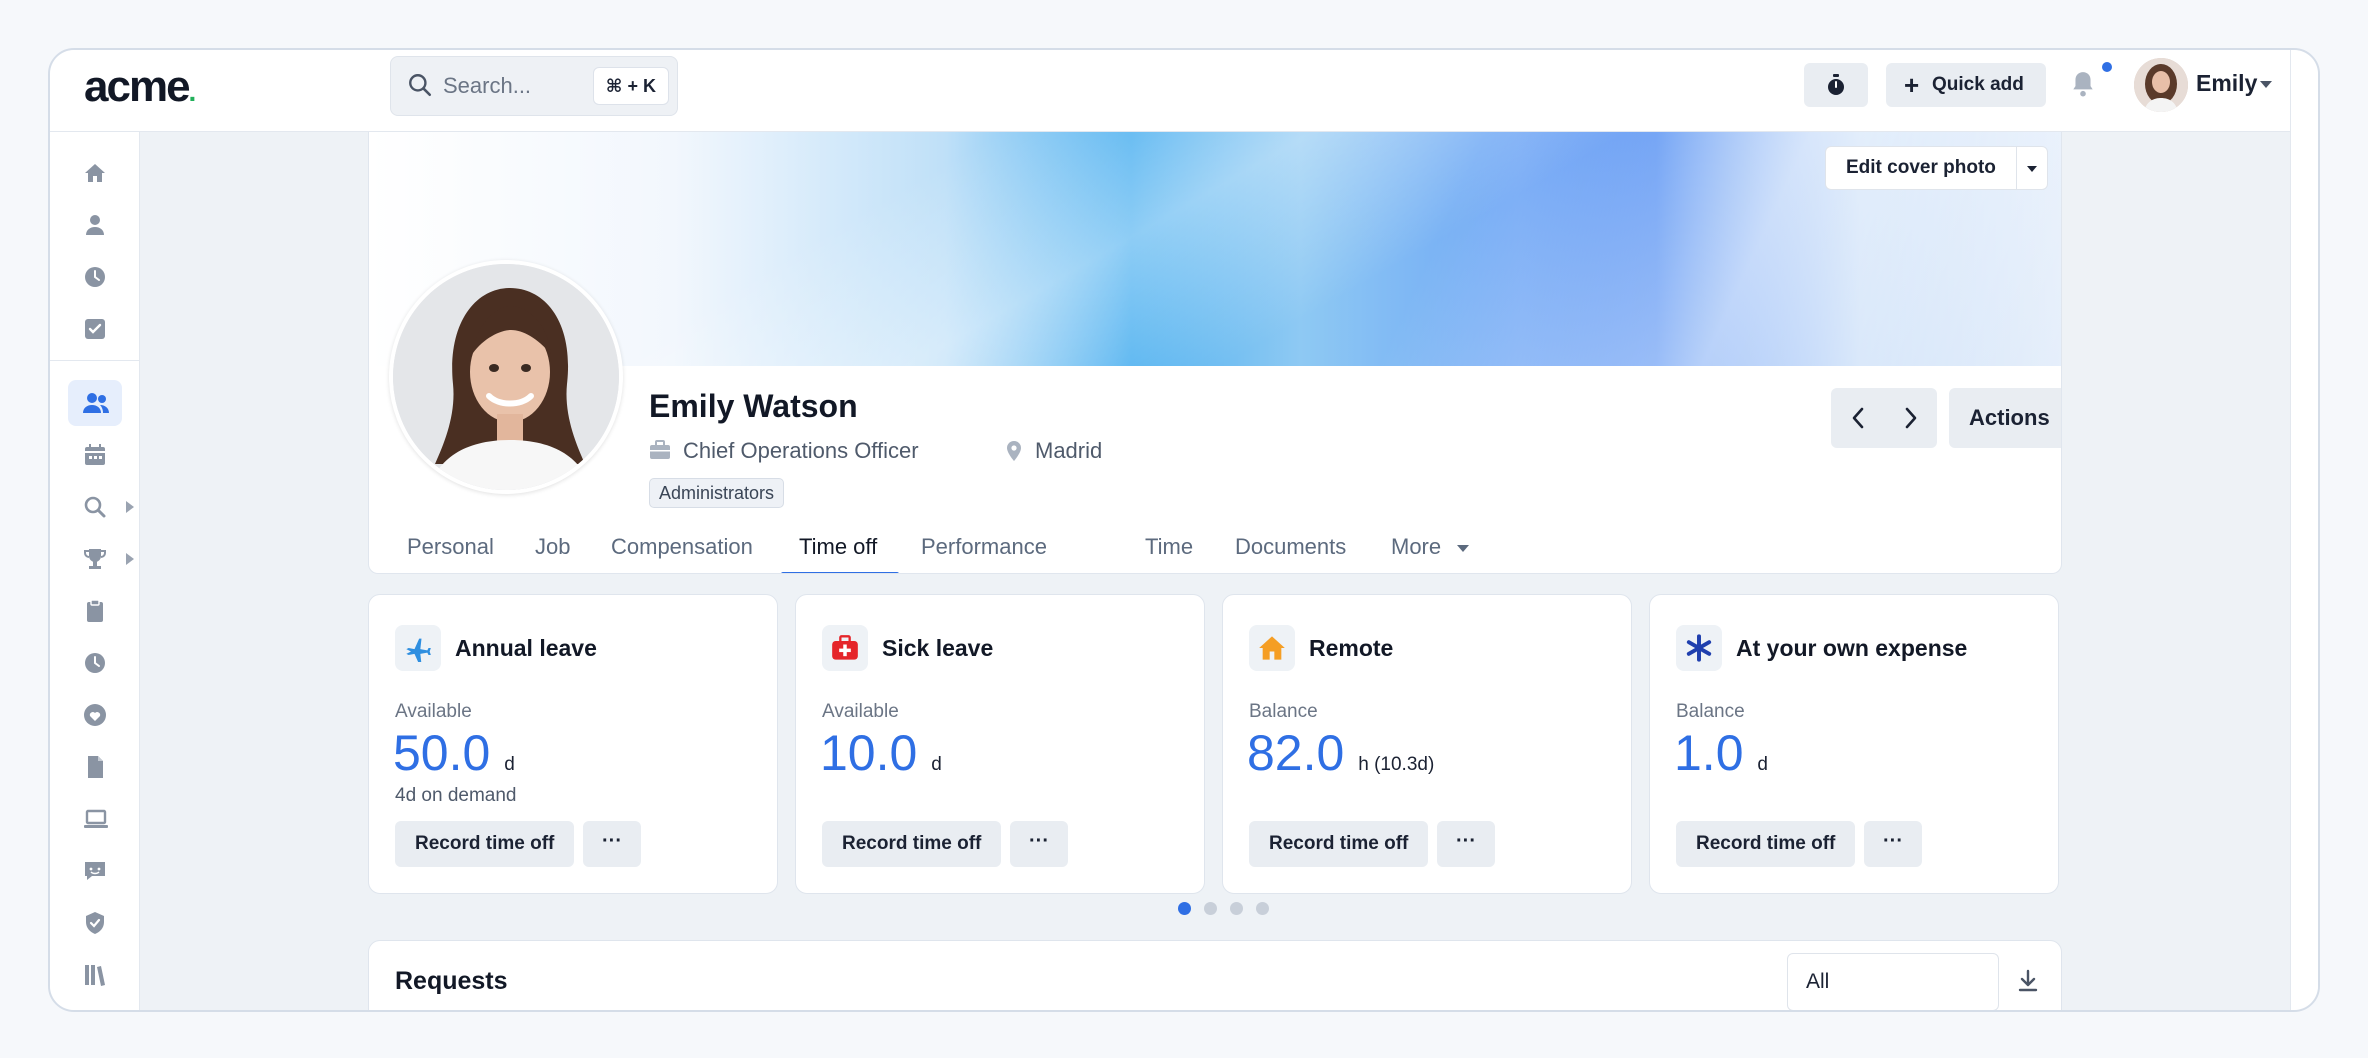  I want to click on calendar-icon, so click(95, 454).